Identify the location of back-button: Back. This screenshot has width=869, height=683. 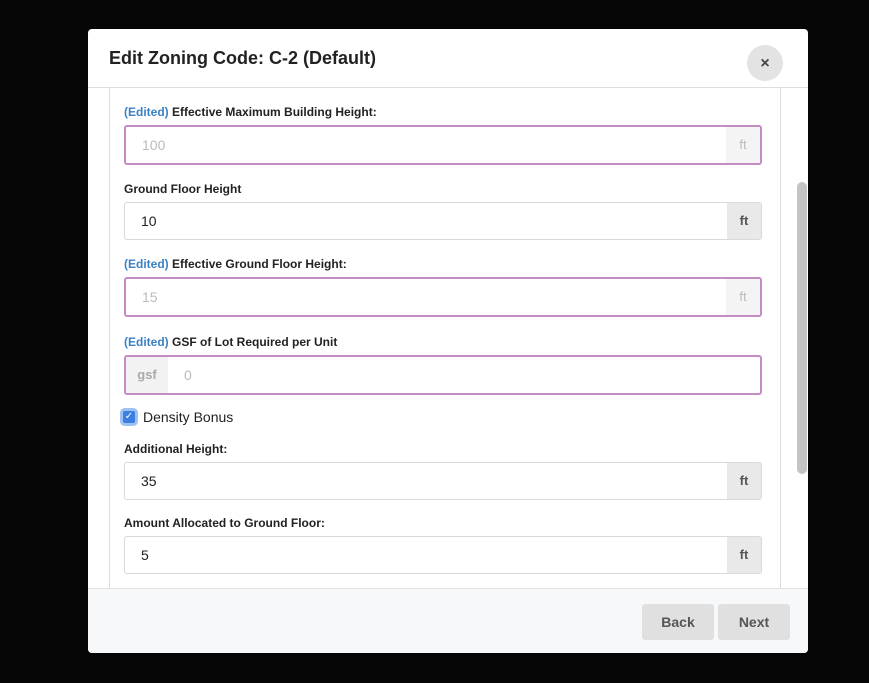
(678, 622).